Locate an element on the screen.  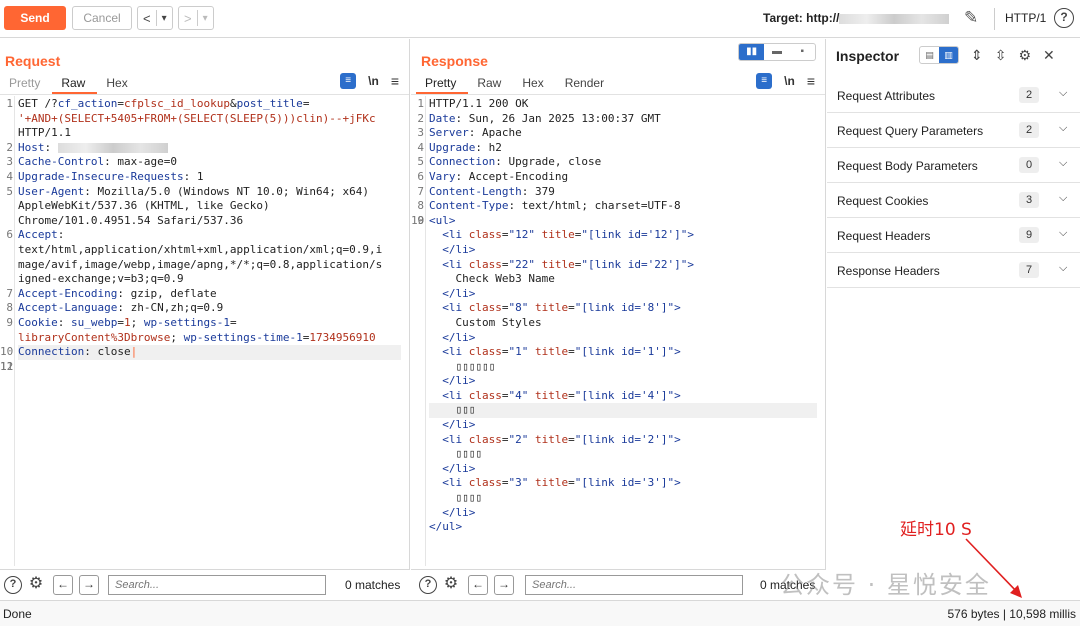
layout-toggle: ▮▮ ▬ ▪ is located at coordinates (777, 52).